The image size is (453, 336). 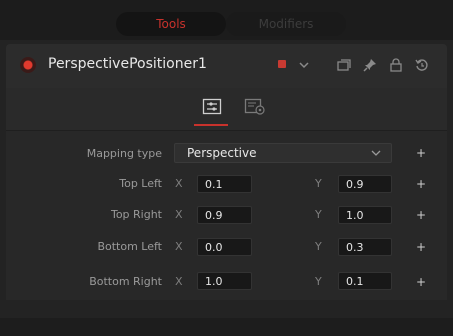 What do you see at coordinates (421, 153) in the screenshot?
I see `mapping-type-add-button: +` at bounding box center [421, 153].